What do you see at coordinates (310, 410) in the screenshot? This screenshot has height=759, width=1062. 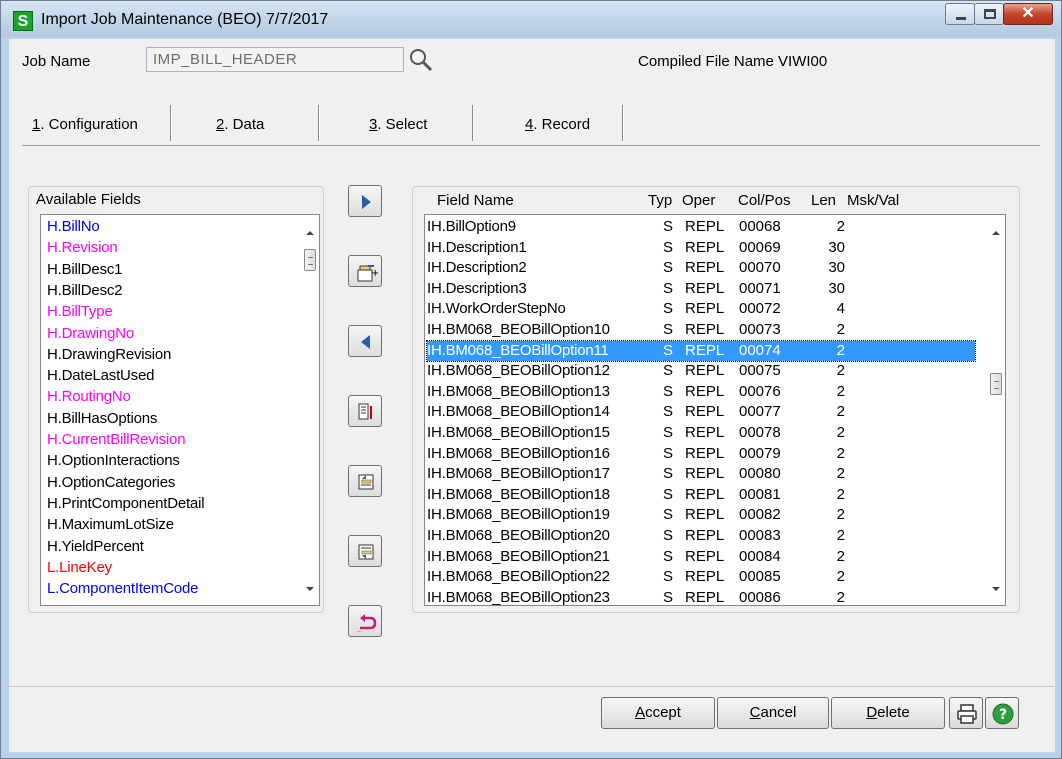 I see `available-fields-scrollbar` at bounding box center [310, 410].